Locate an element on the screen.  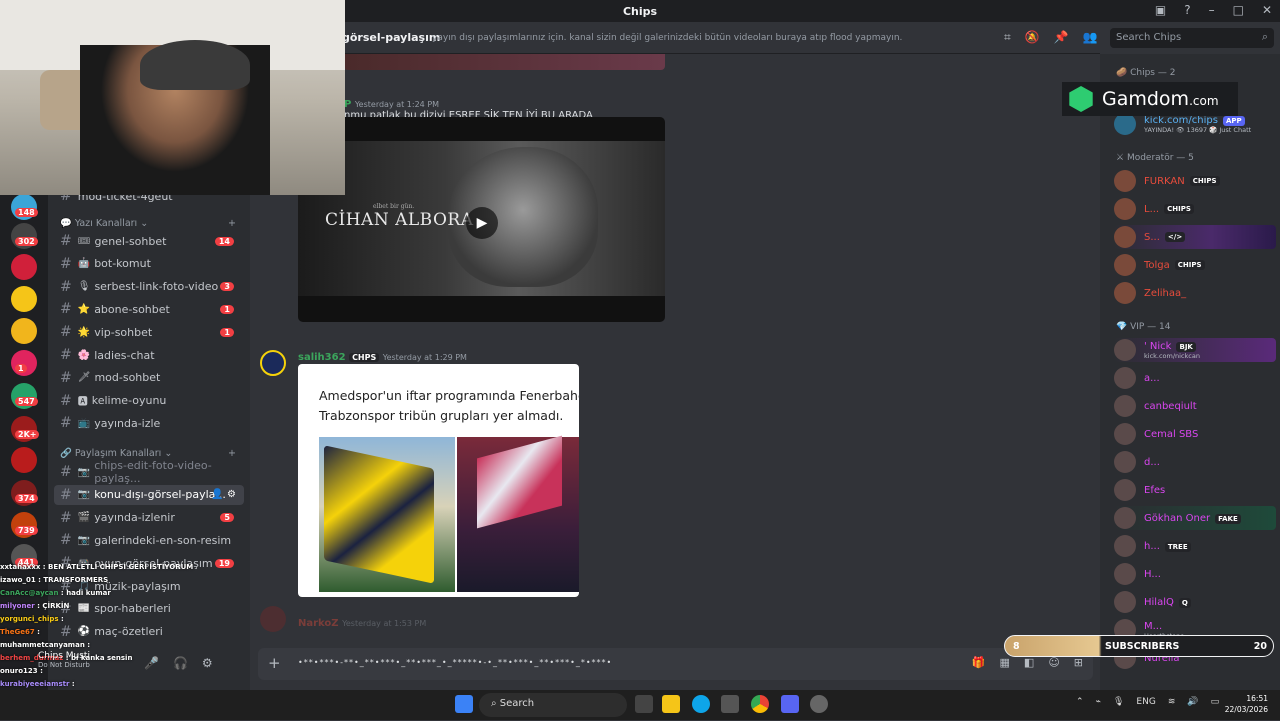
category-share-channels: 🔗 Paylaşım Kanalları ⌄ is located at coordinates (116, 453).